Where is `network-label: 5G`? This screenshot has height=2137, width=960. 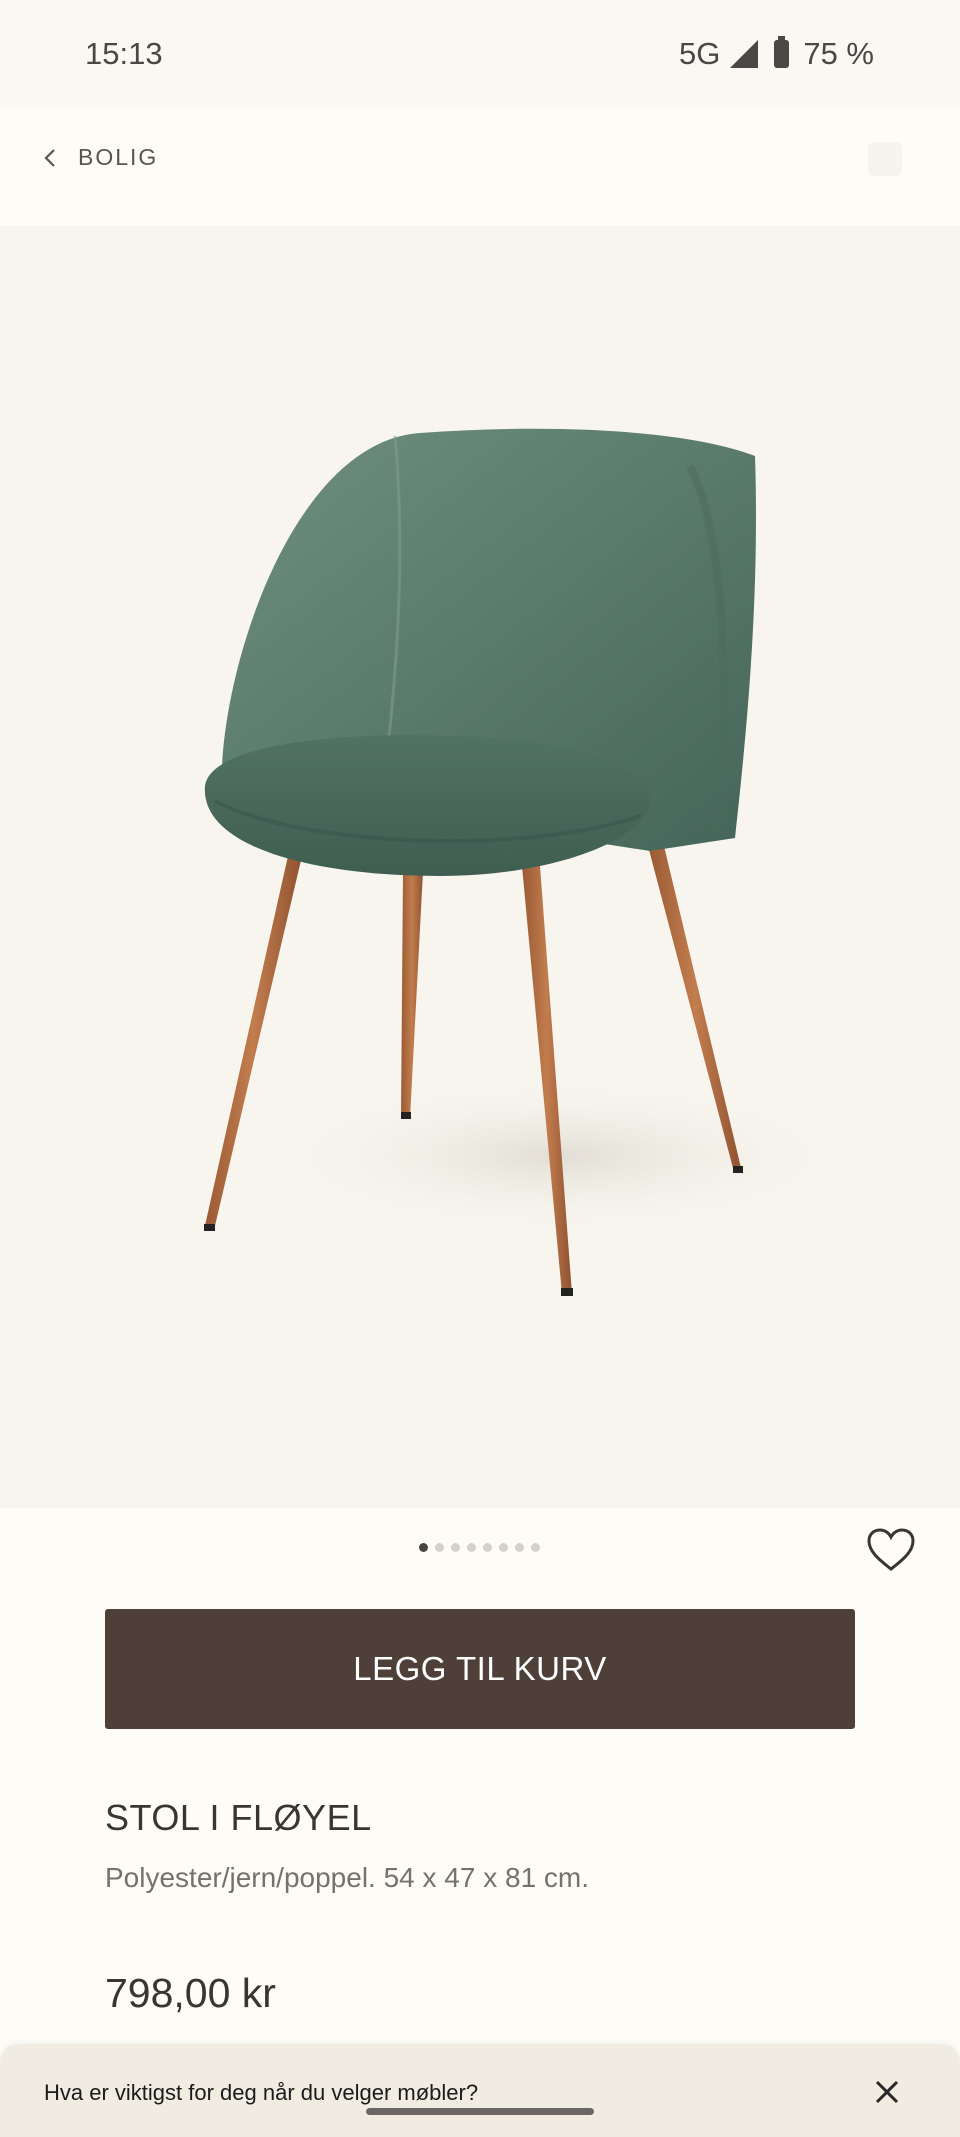
network-label: 5G is located at coordinates (699, 53).